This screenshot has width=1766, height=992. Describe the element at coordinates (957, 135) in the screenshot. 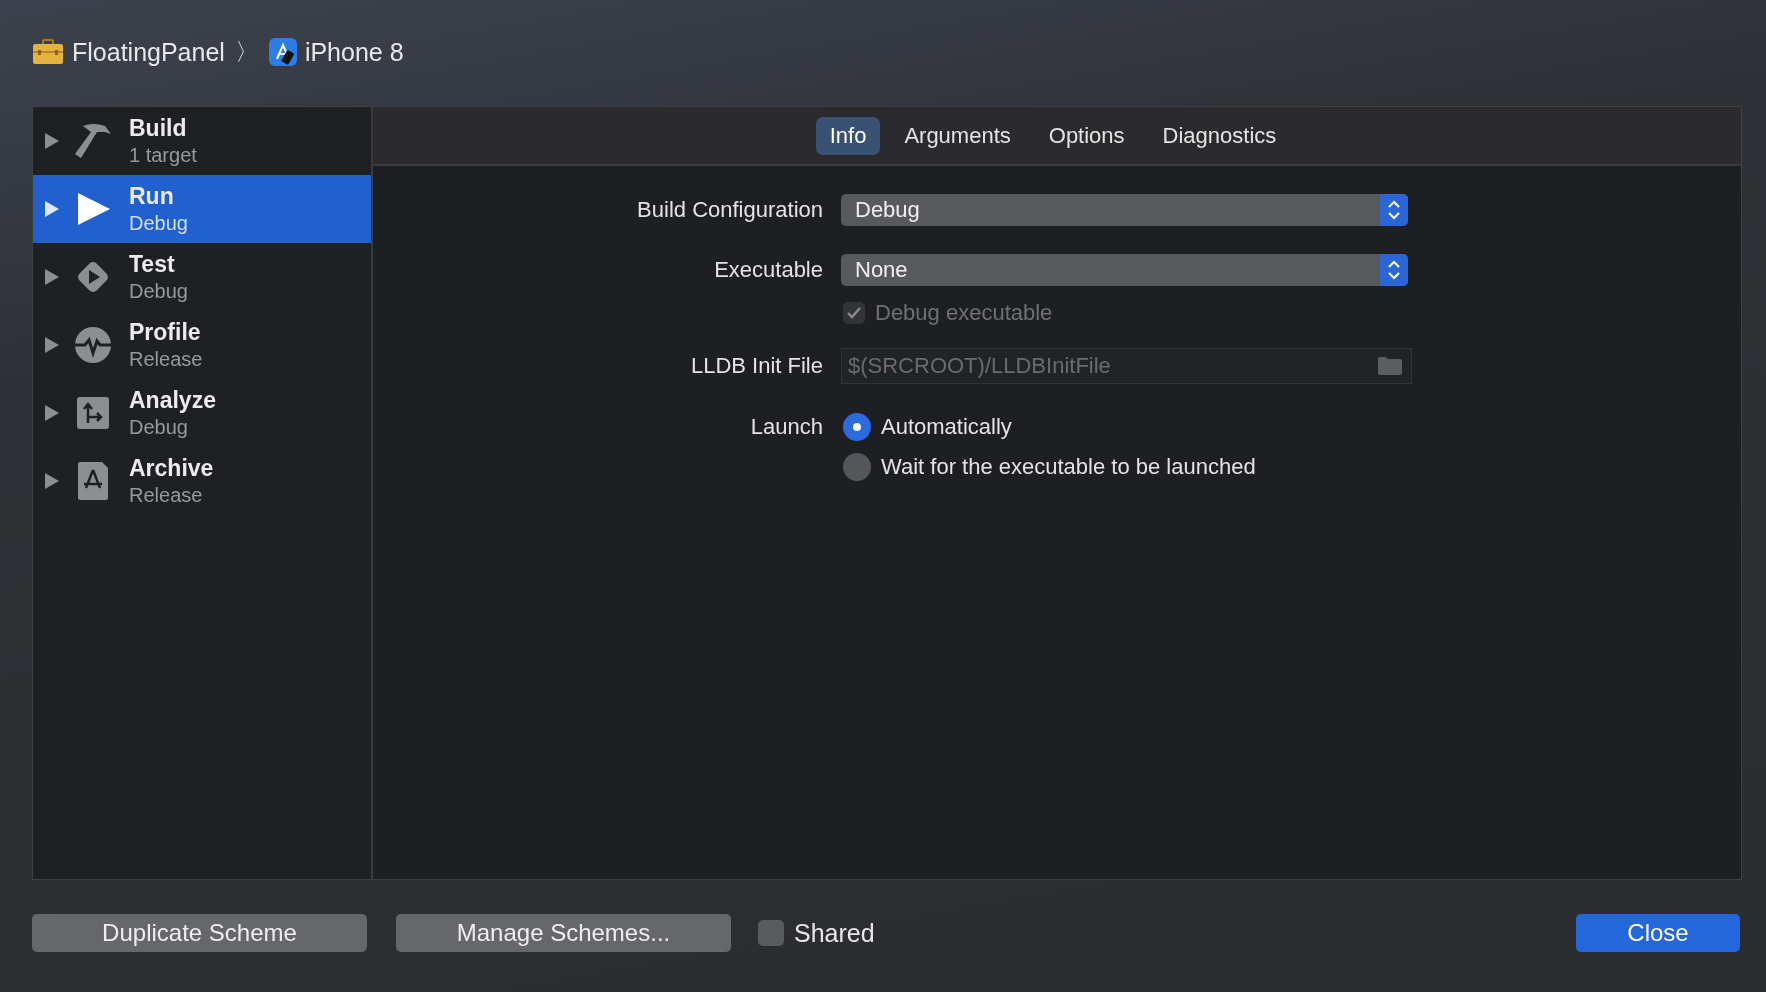

I see `tab: Arguments` at that location.